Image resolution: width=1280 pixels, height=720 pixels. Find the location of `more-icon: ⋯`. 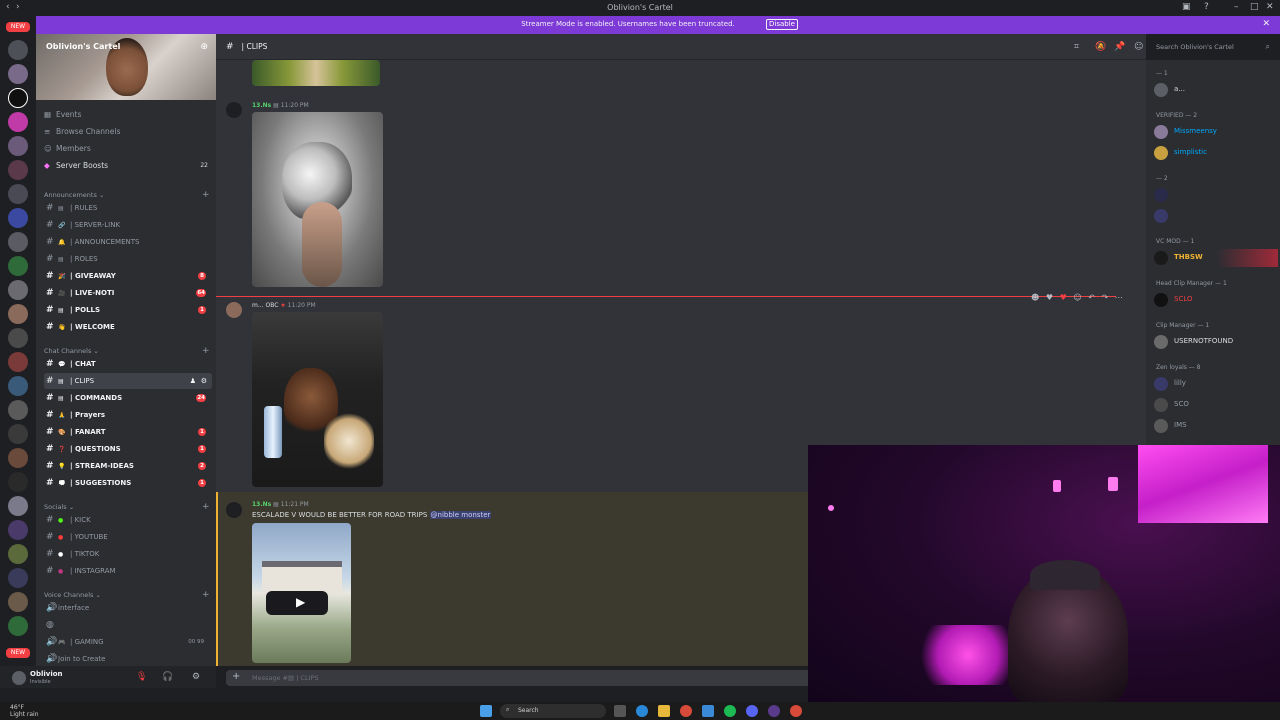

more-icon: ⋯ is located at coordinates (1119, 297).